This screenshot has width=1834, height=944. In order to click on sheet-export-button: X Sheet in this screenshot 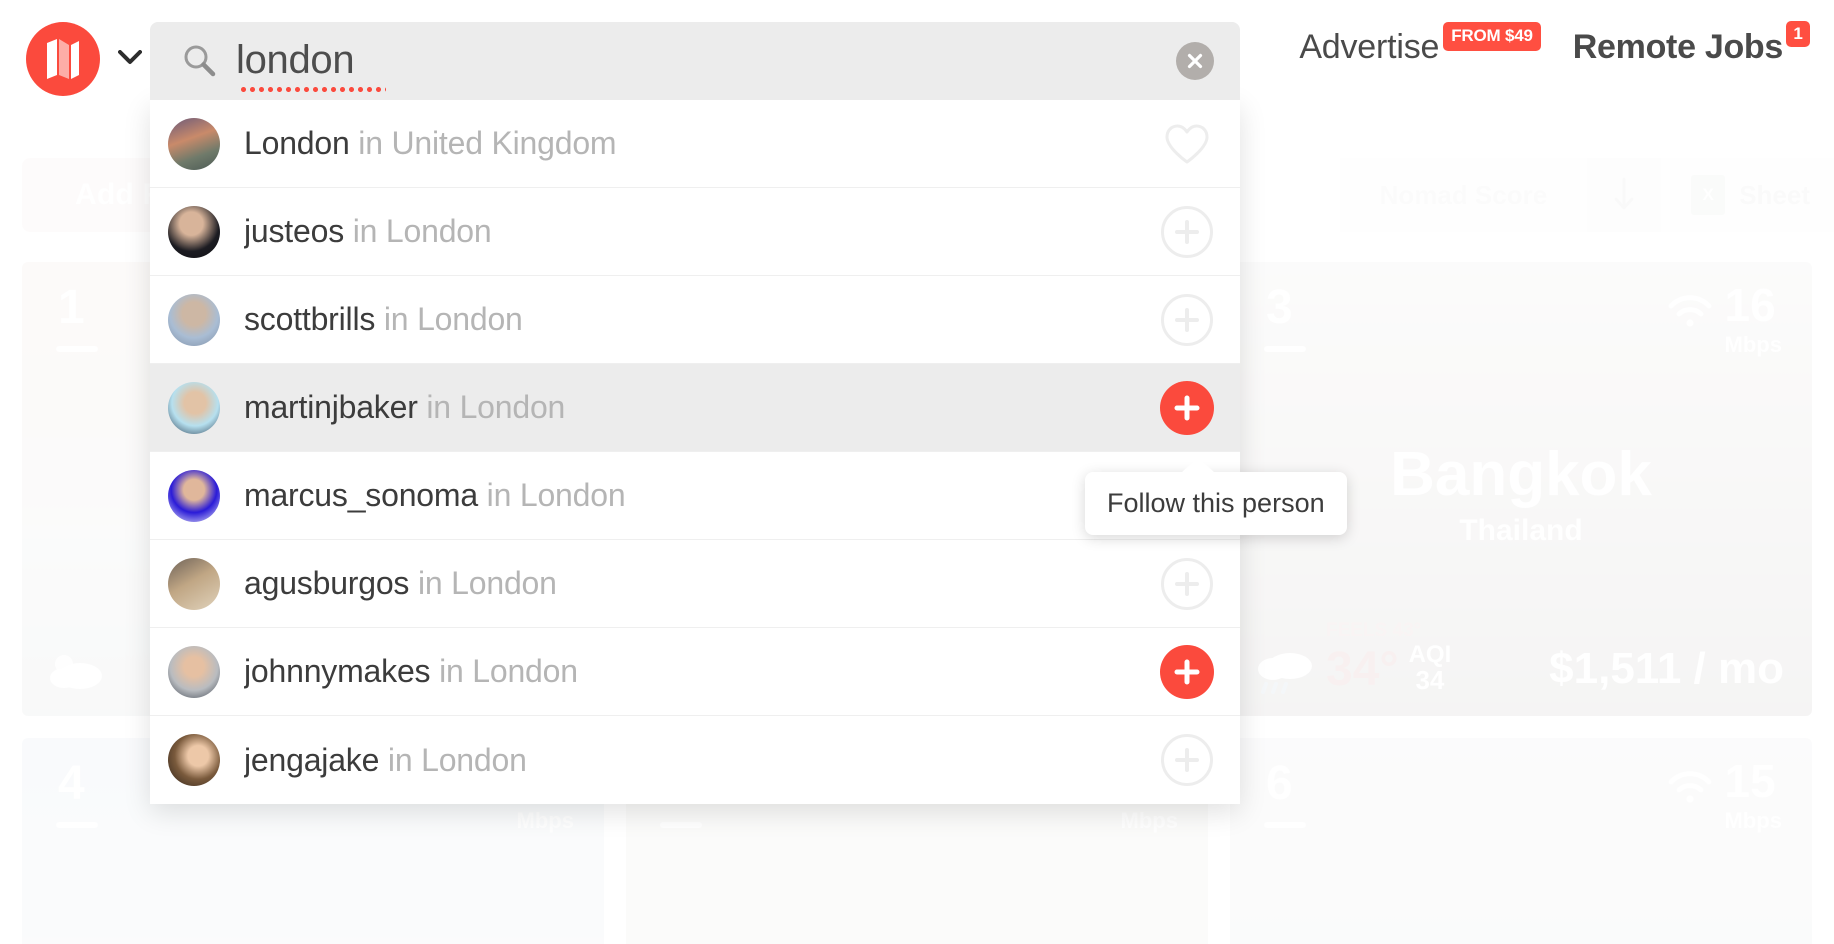, I will do `click(1747, 195)`.